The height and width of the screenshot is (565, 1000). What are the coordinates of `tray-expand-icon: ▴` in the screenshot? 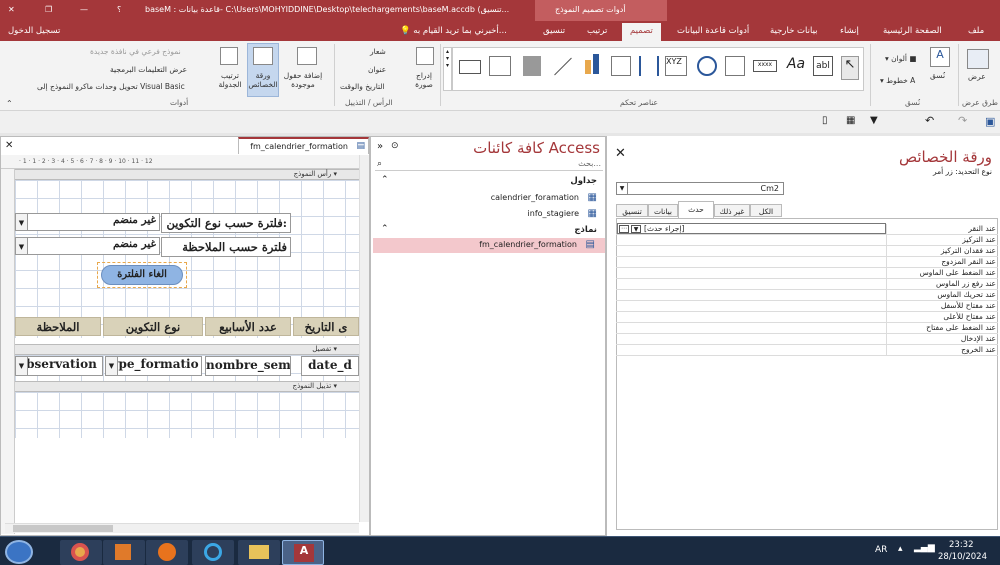 It's located at (900, 549).